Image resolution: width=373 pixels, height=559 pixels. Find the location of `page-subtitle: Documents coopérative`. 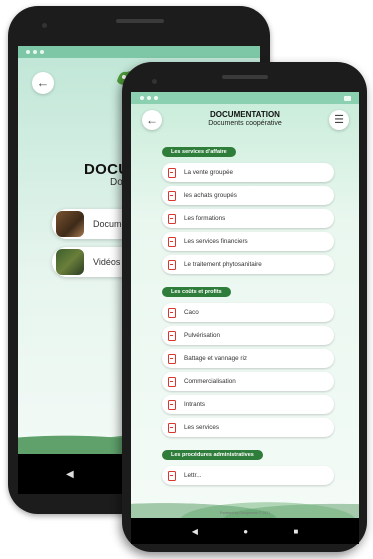

page-subtitle: Documents coopérative is located at coordinates (245, 123).